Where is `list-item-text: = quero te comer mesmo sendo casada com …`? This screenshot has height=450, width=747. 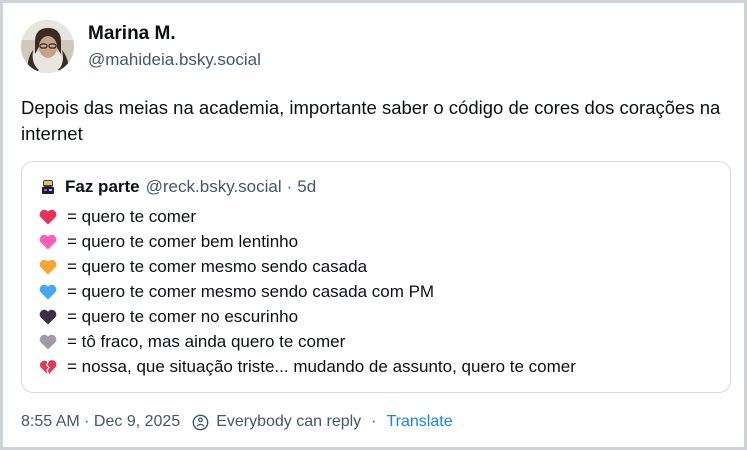
list-item-text: = quero te comer mesmo sendo casada com … is located at coordinates (251, 291).